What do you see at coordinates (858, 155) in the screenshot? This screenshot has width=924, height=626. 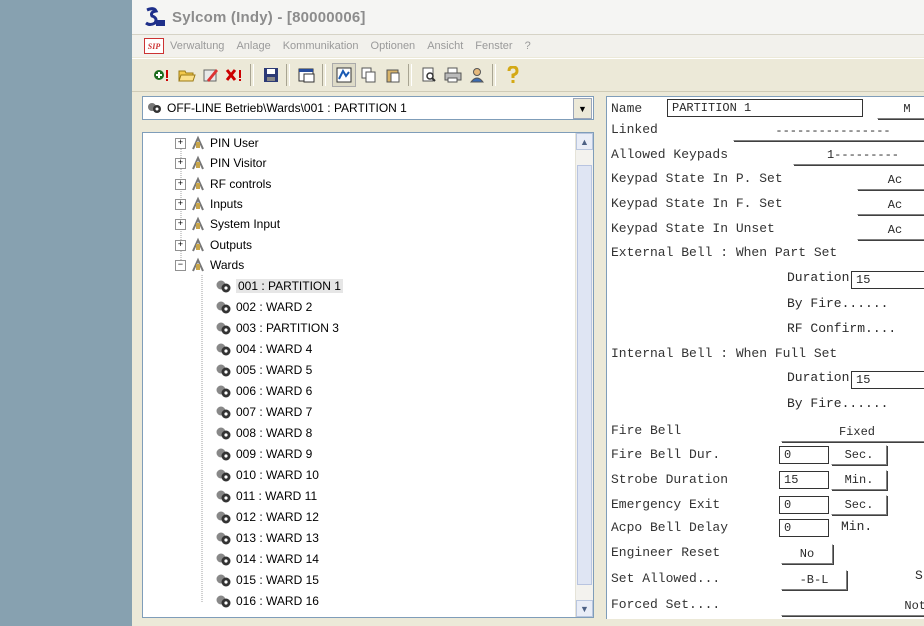 I see `allowed-keypads-field: 1---------` at bounding box center [858, 155].